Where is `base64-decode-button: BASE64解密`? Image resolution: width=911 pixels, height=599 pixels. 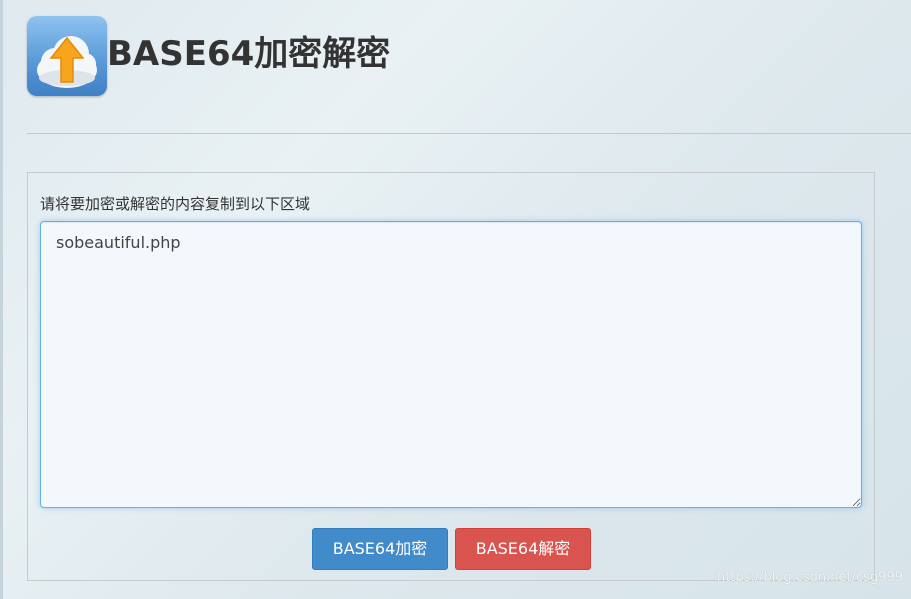
base64-decode-button: BASE64解密 is located at coordinates (523, 549).